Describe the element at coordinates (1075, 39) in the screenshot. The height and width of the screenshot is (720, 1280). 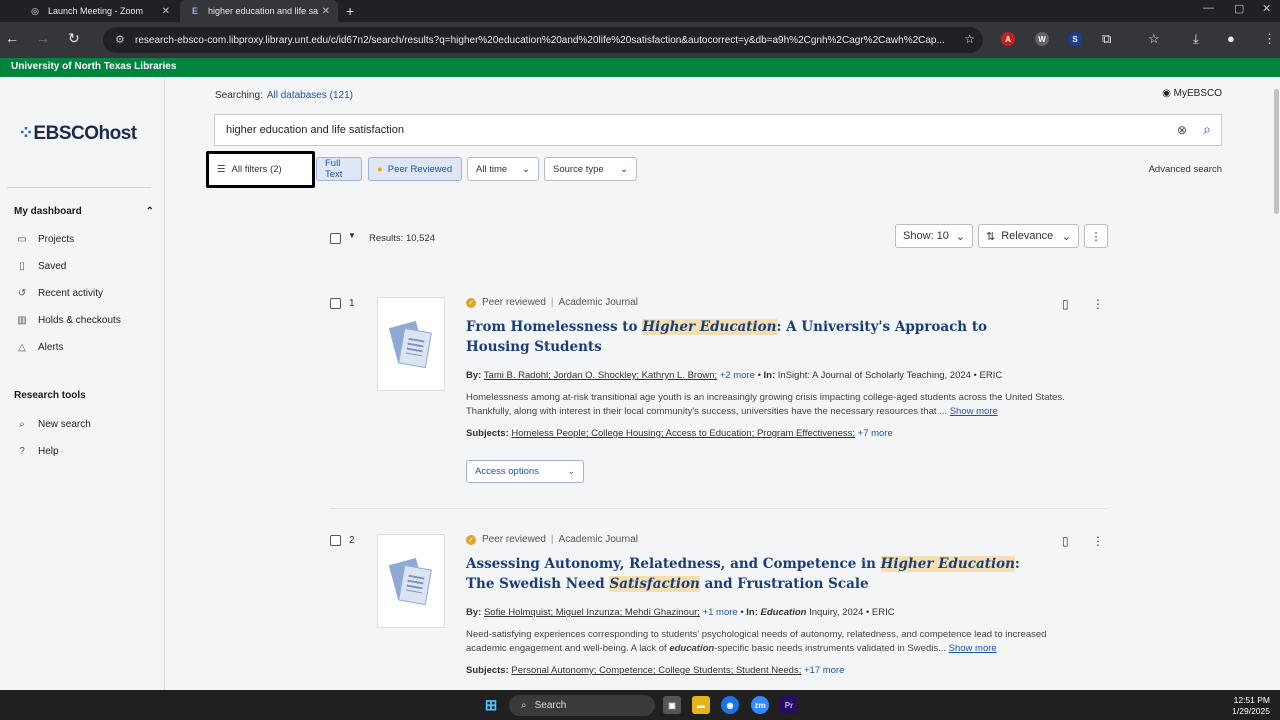
I see `s-extension-icon: S` at that location.